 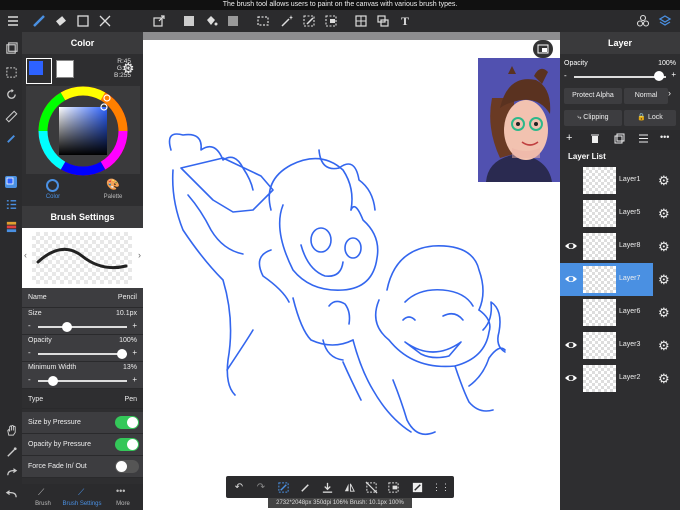 What do you see at coordinates (11, 116) in the screenshot?
I see `ruler-icon` at bounding box center [11, 116].